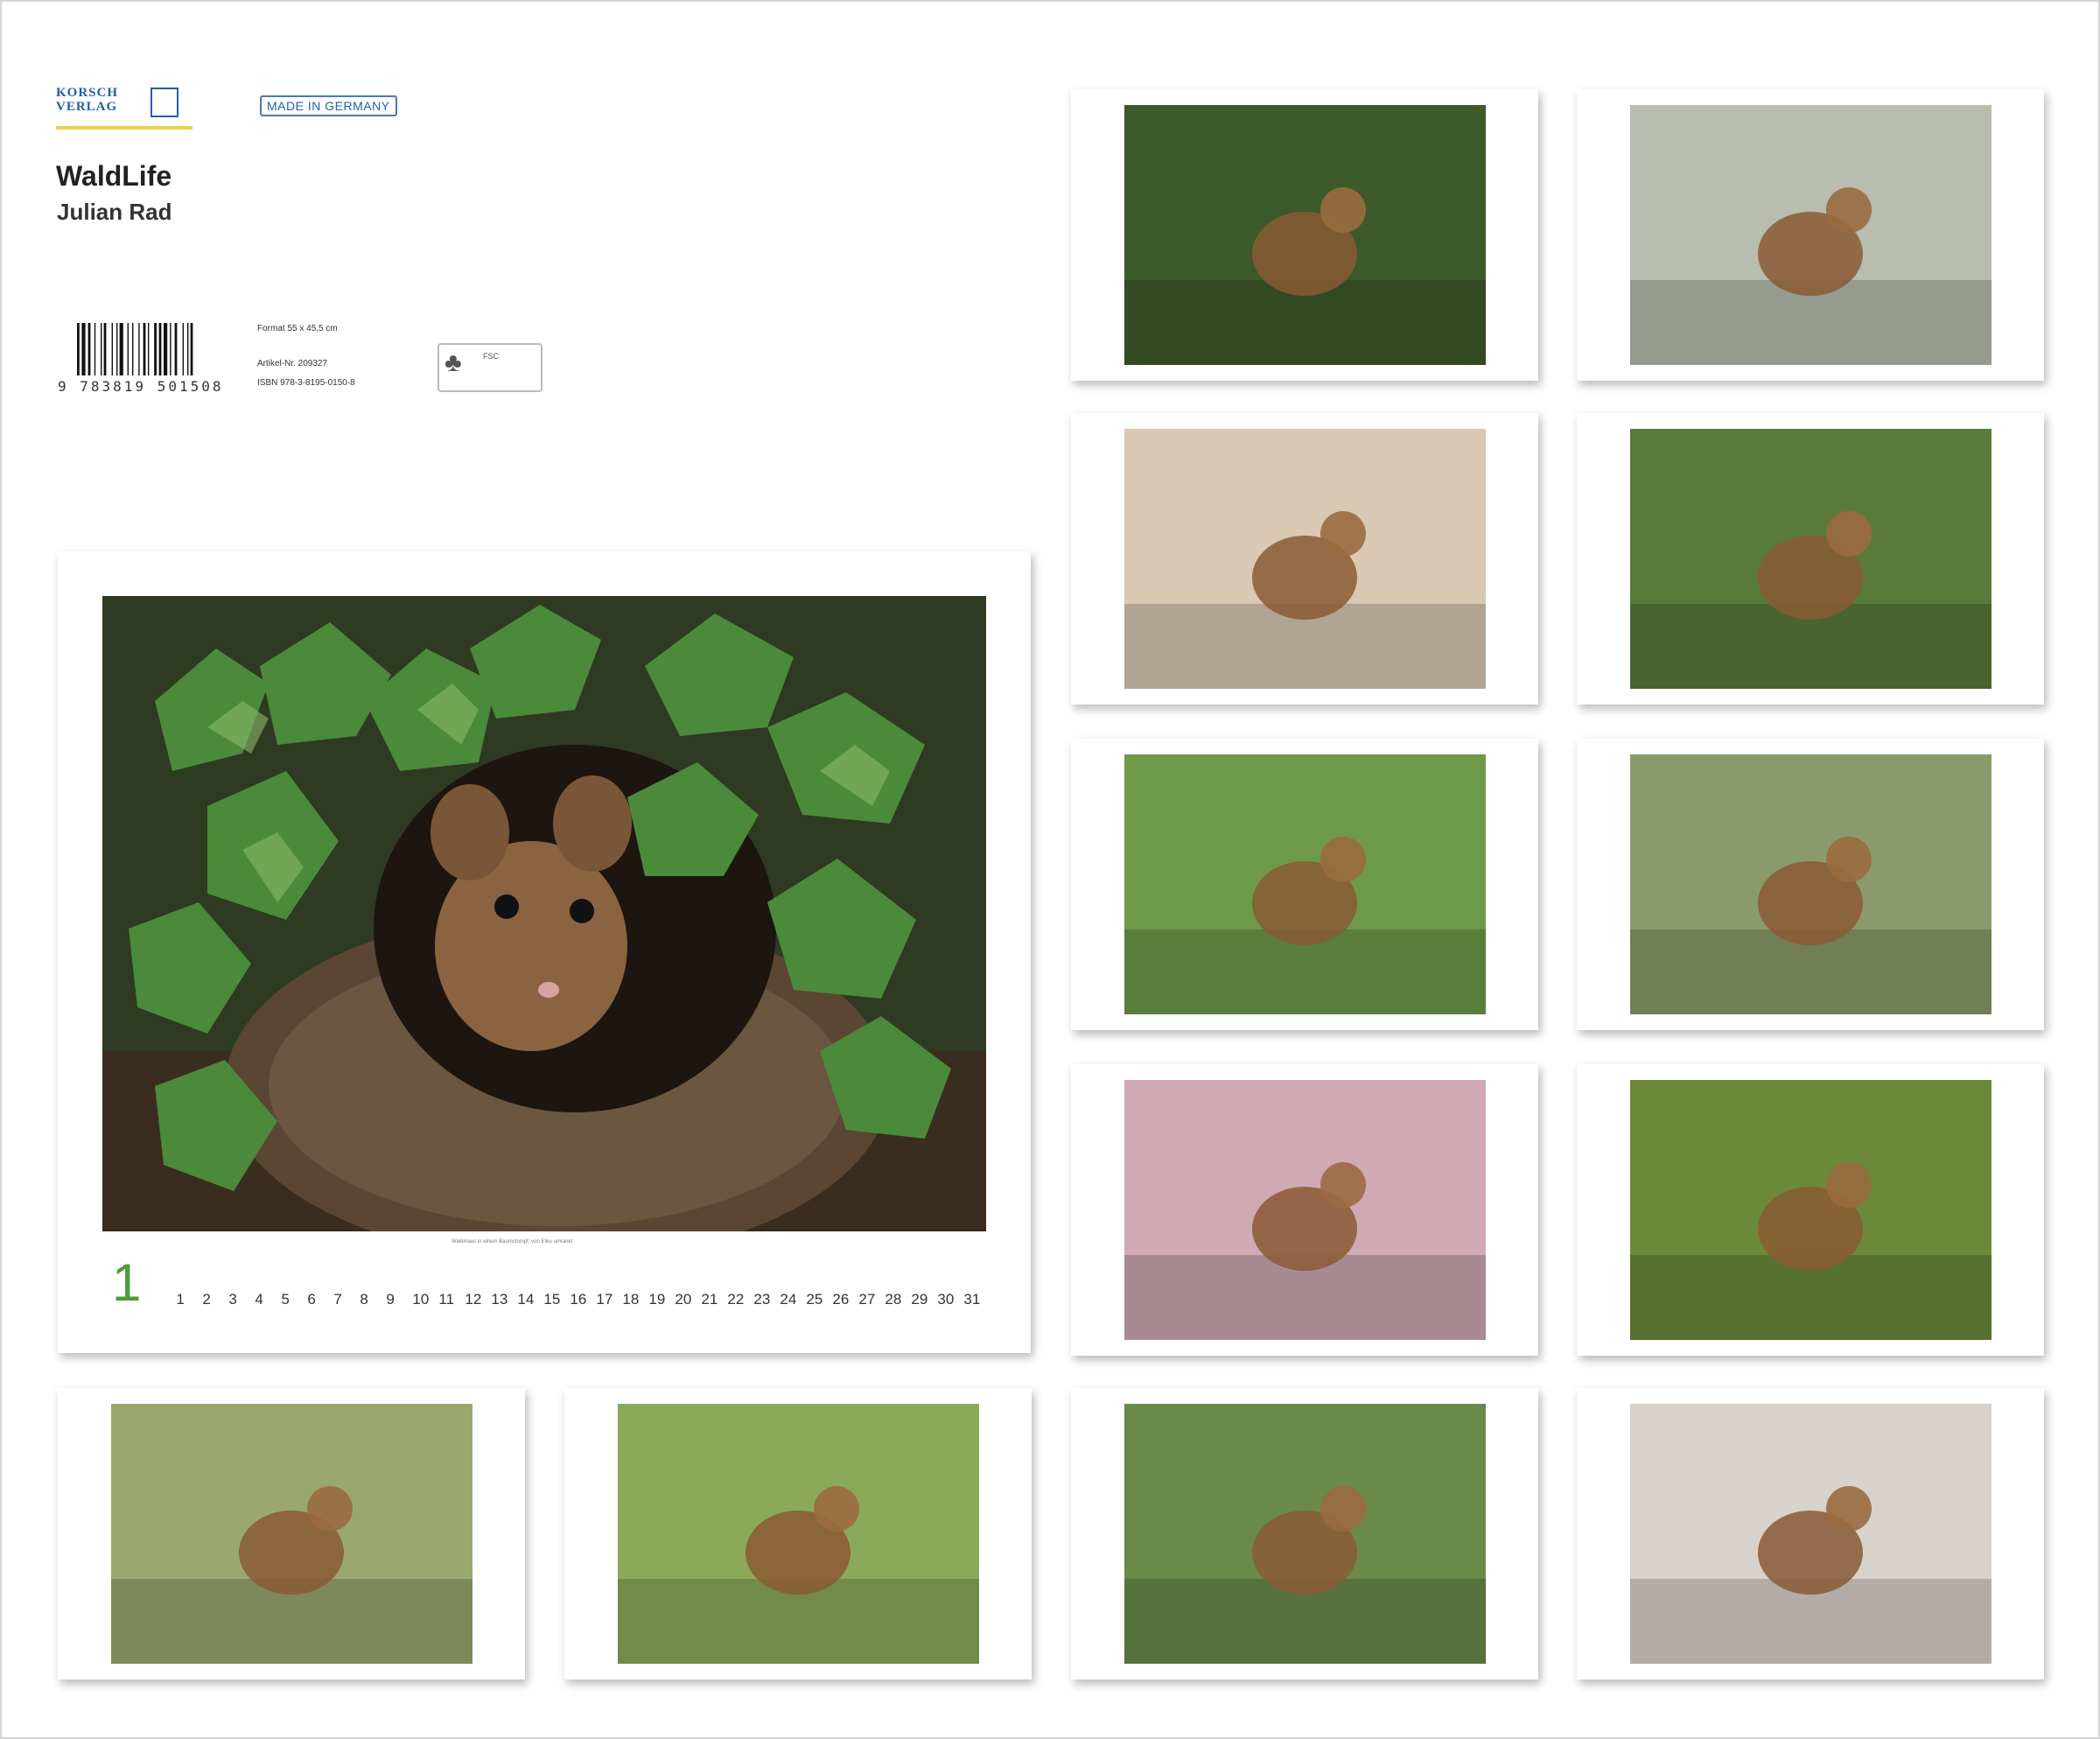 The height and width of the screenshot is (1739, 2100). What do you see at coordinates (337, 1299) in the screenshot?
I see `day-cell: 7` at bounding box center [337, 1299].